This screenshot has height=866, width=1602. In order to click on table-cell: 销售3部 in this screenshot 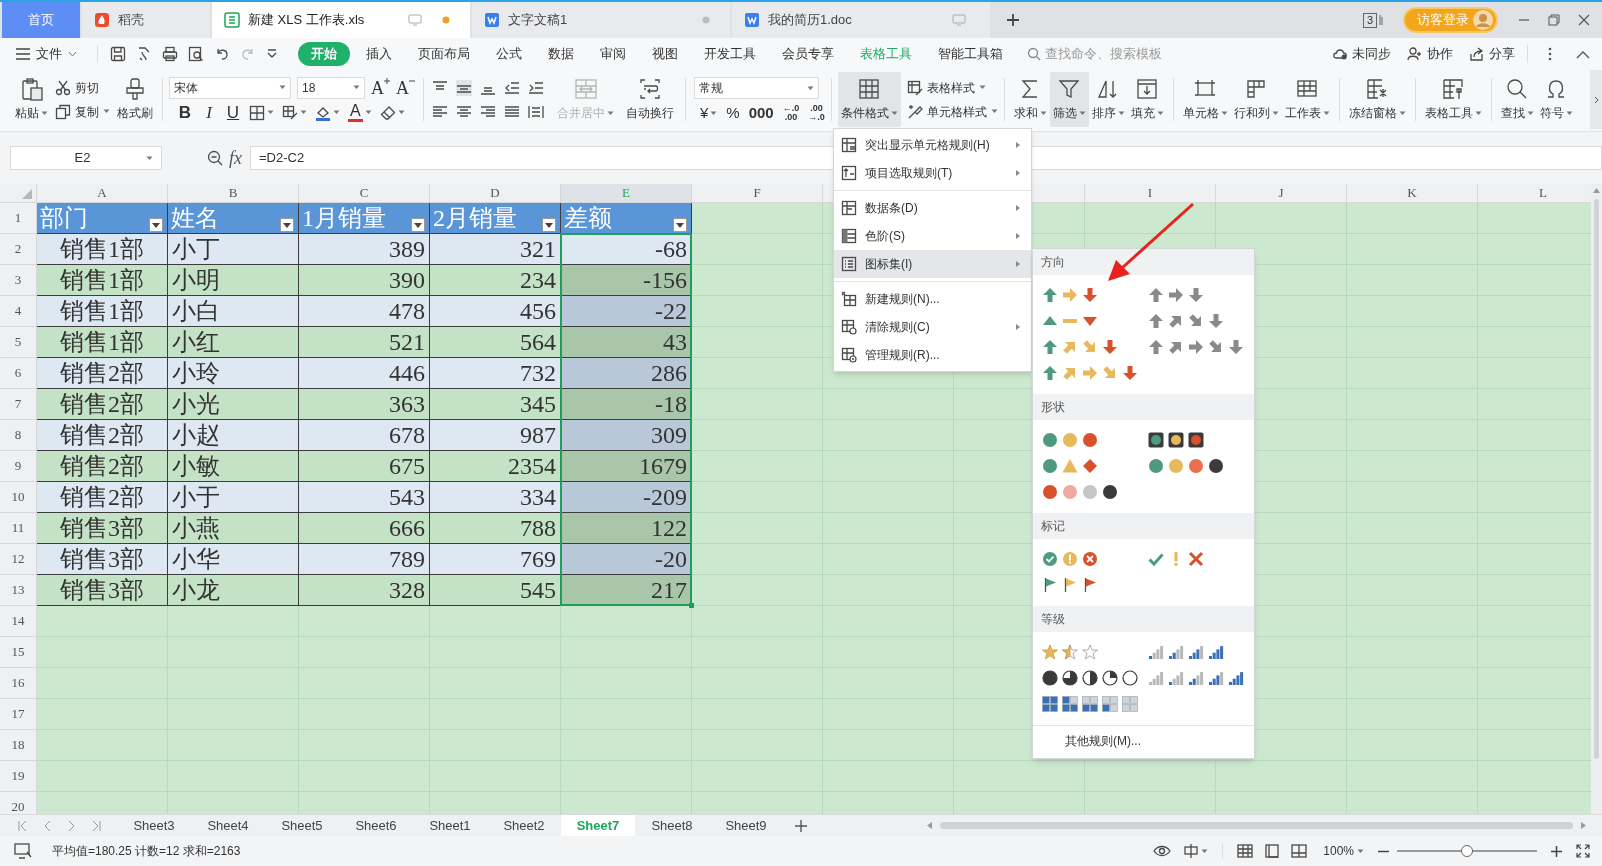, I will do `click(102, 528)`.